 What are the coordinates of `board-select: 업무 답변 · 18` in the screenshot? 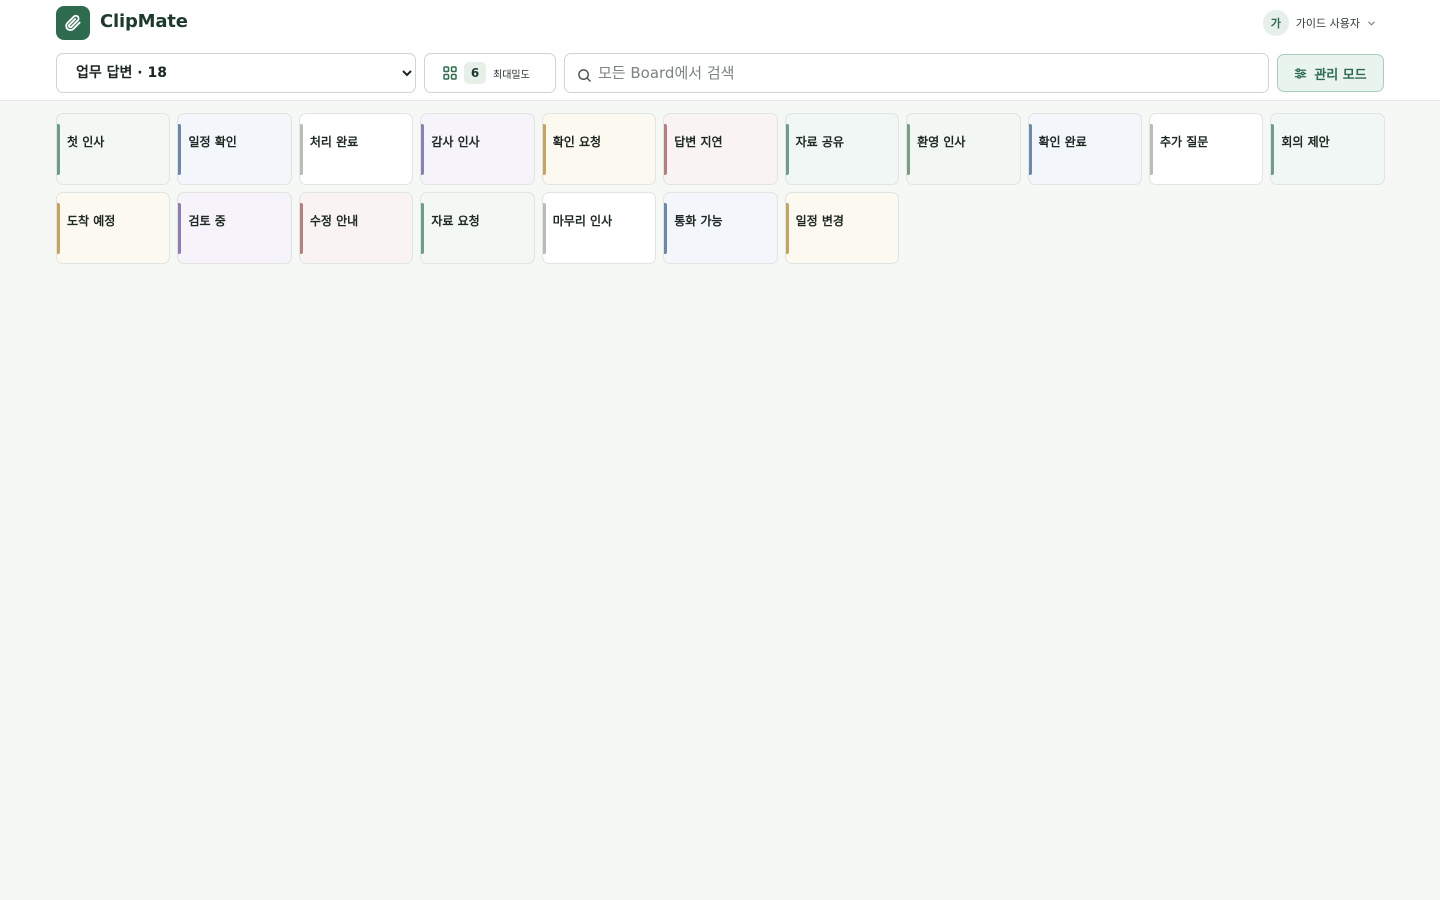 It's located at (236, 73).